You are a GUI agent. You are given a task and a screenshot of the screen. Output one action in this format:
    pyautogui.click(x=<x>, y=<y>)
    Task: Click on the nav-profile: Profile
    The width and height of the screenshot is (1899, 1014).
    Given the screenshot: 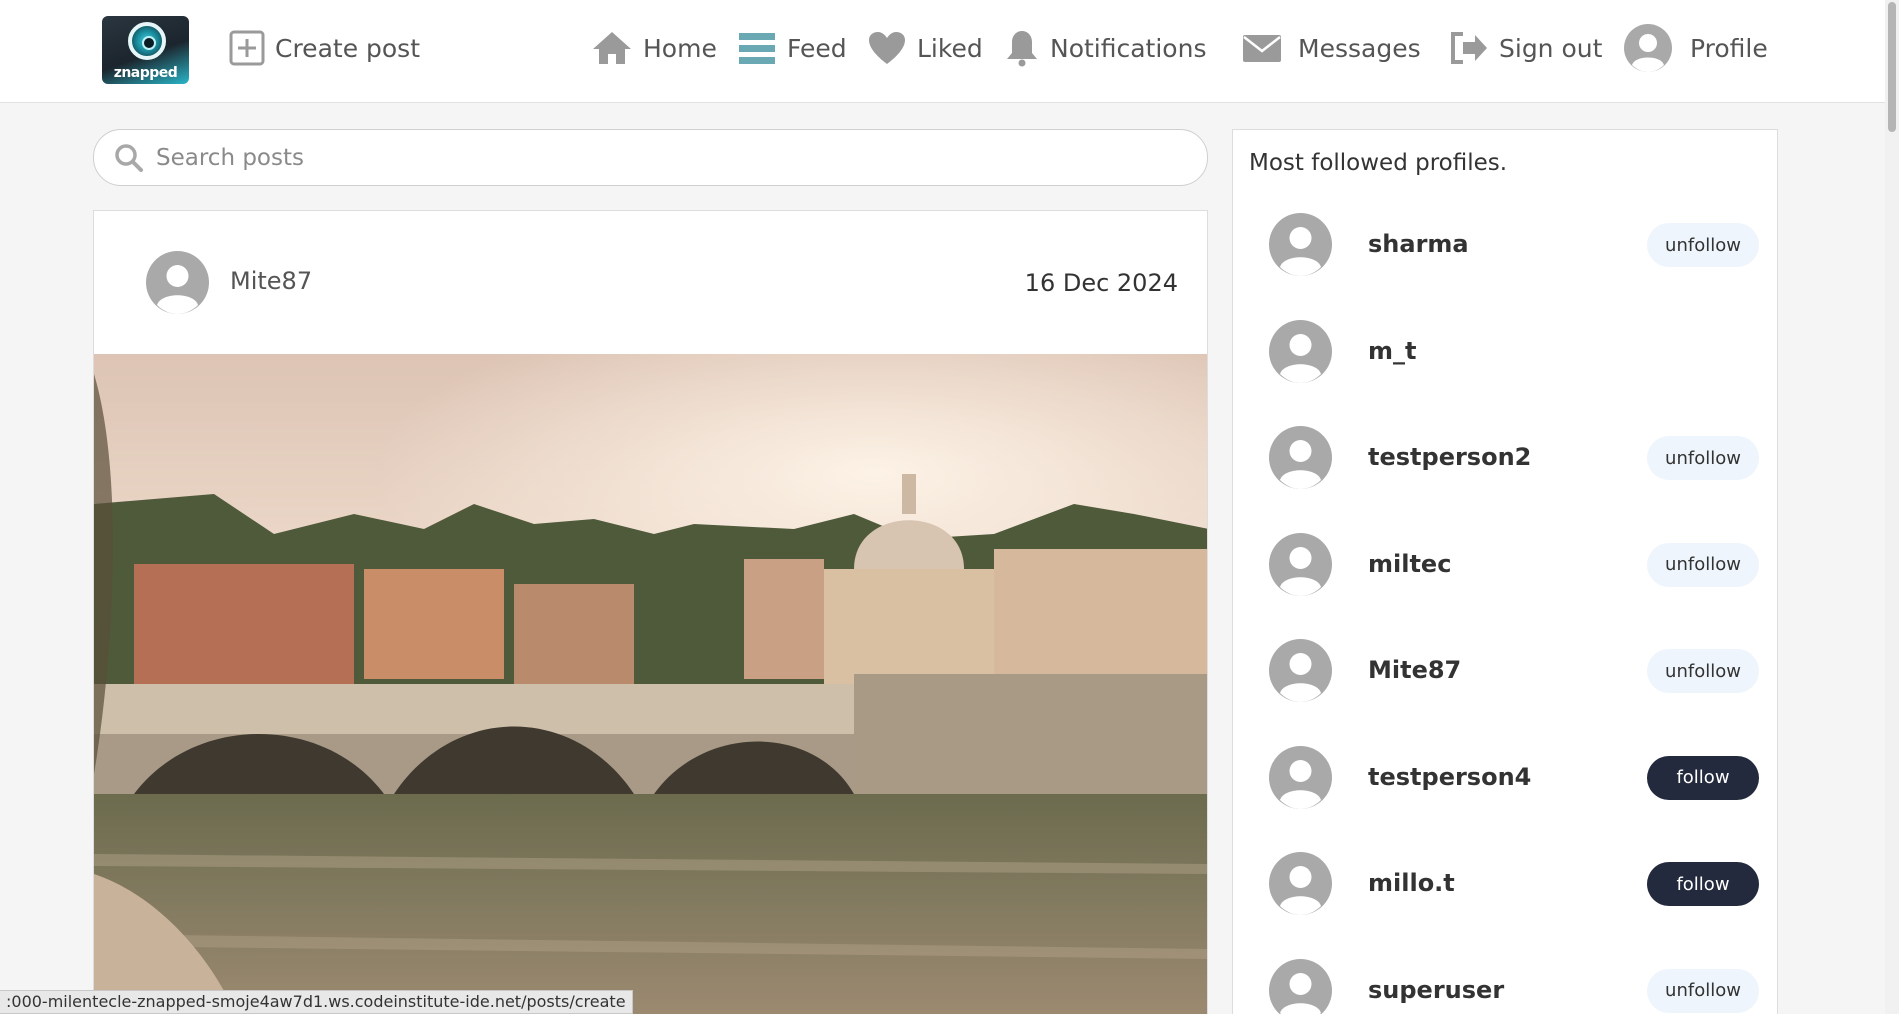 What is the action you would take?
    pyautogui.click(x=1696, y=48)
    